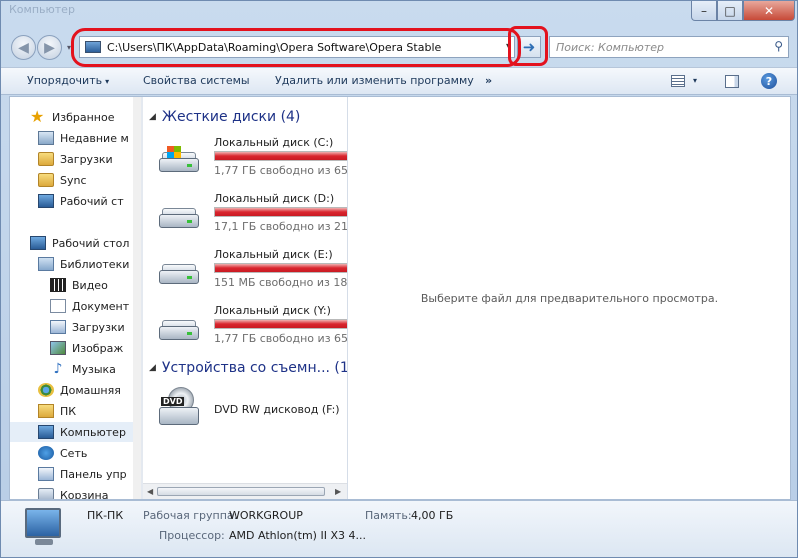 This screenshot has height=558, width=798. I want to click on maximize-icon: □, so click(730, 10).